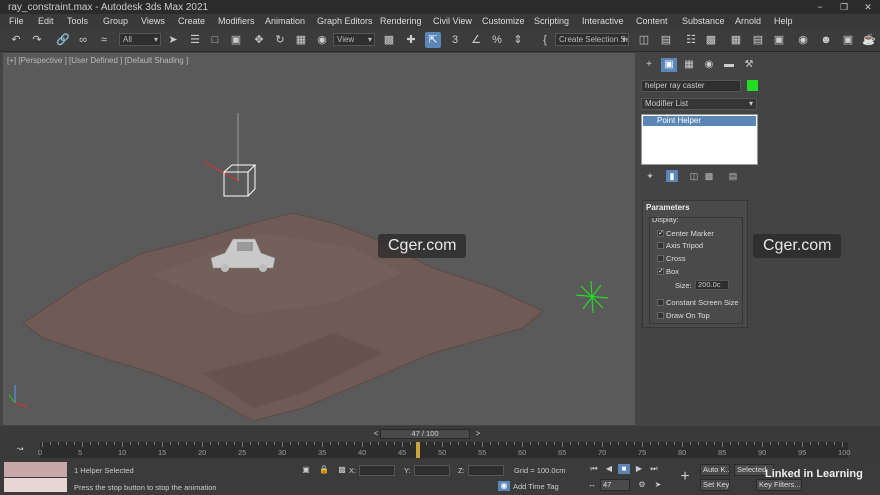 The height and width of the screenshot is (495, 880). I want to click on select-object-icon: ➤, so click(173, 40).